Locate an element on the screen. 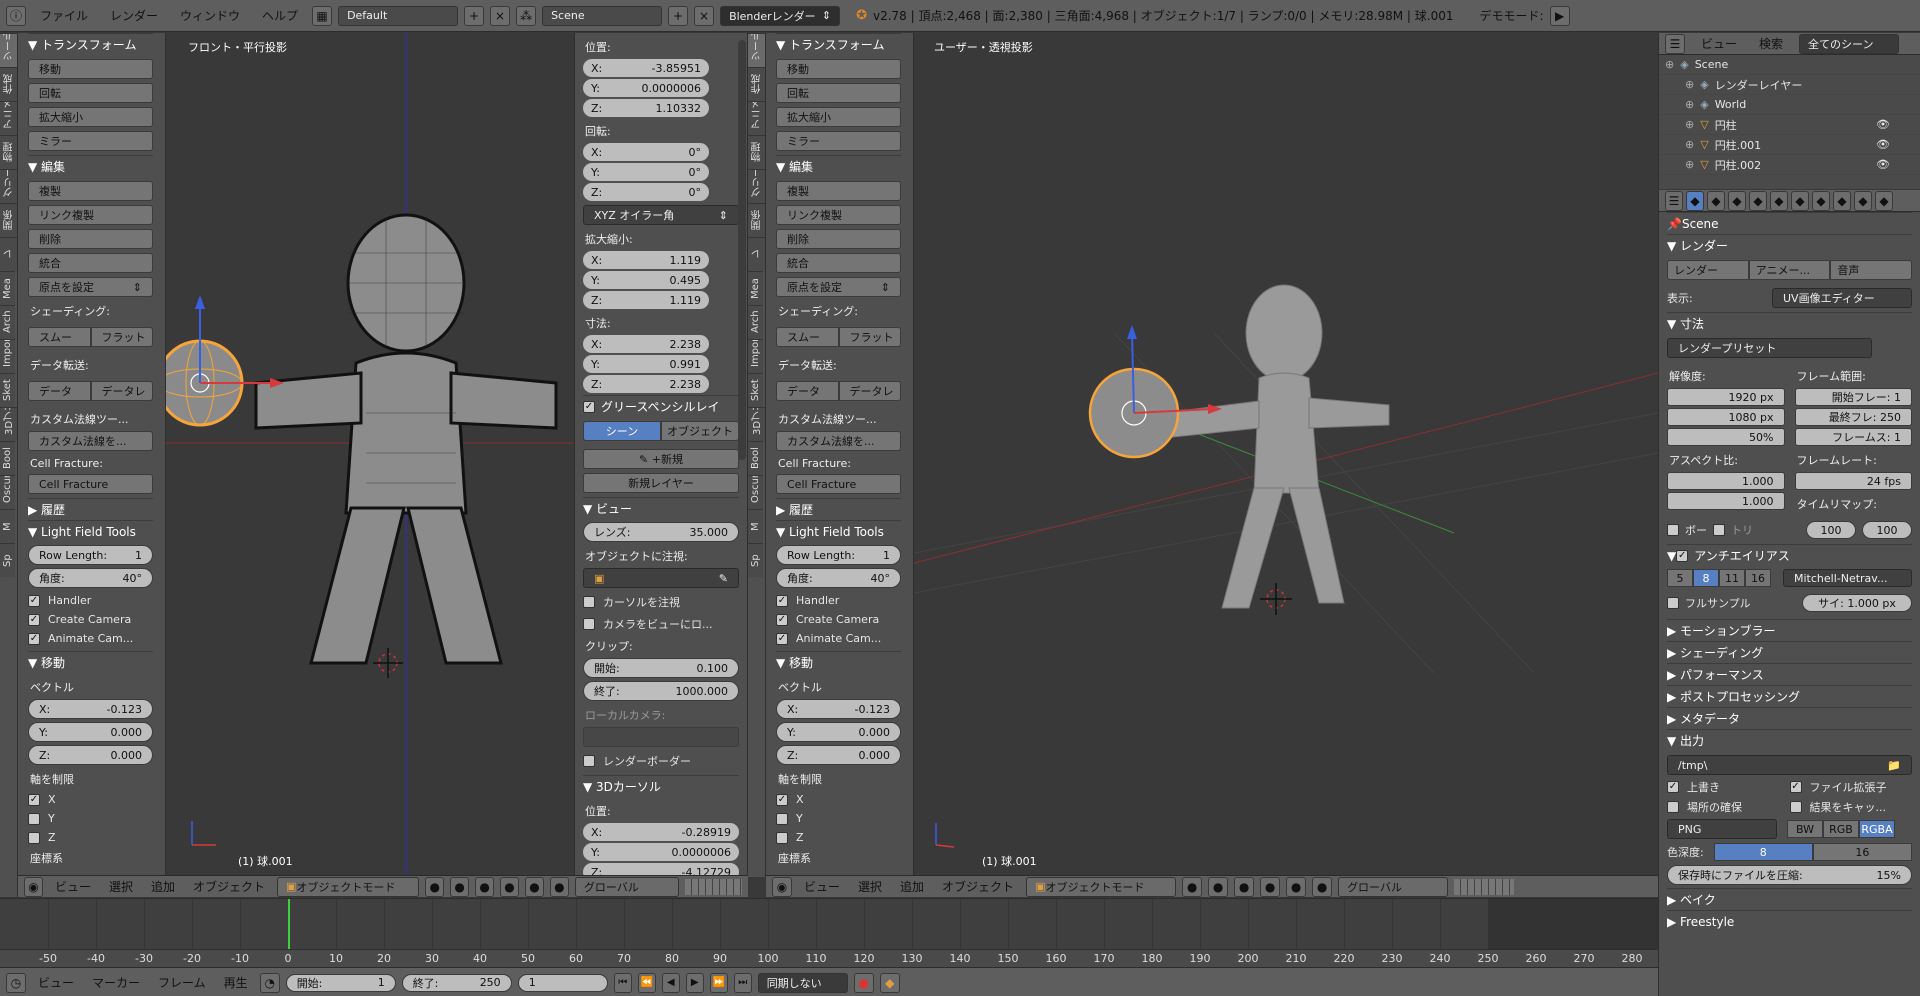 The width and height of the screenshot is (1920, 996). collapsed-panel-header: ▶ パフォーマンス is located at coordinates (1789, 674).